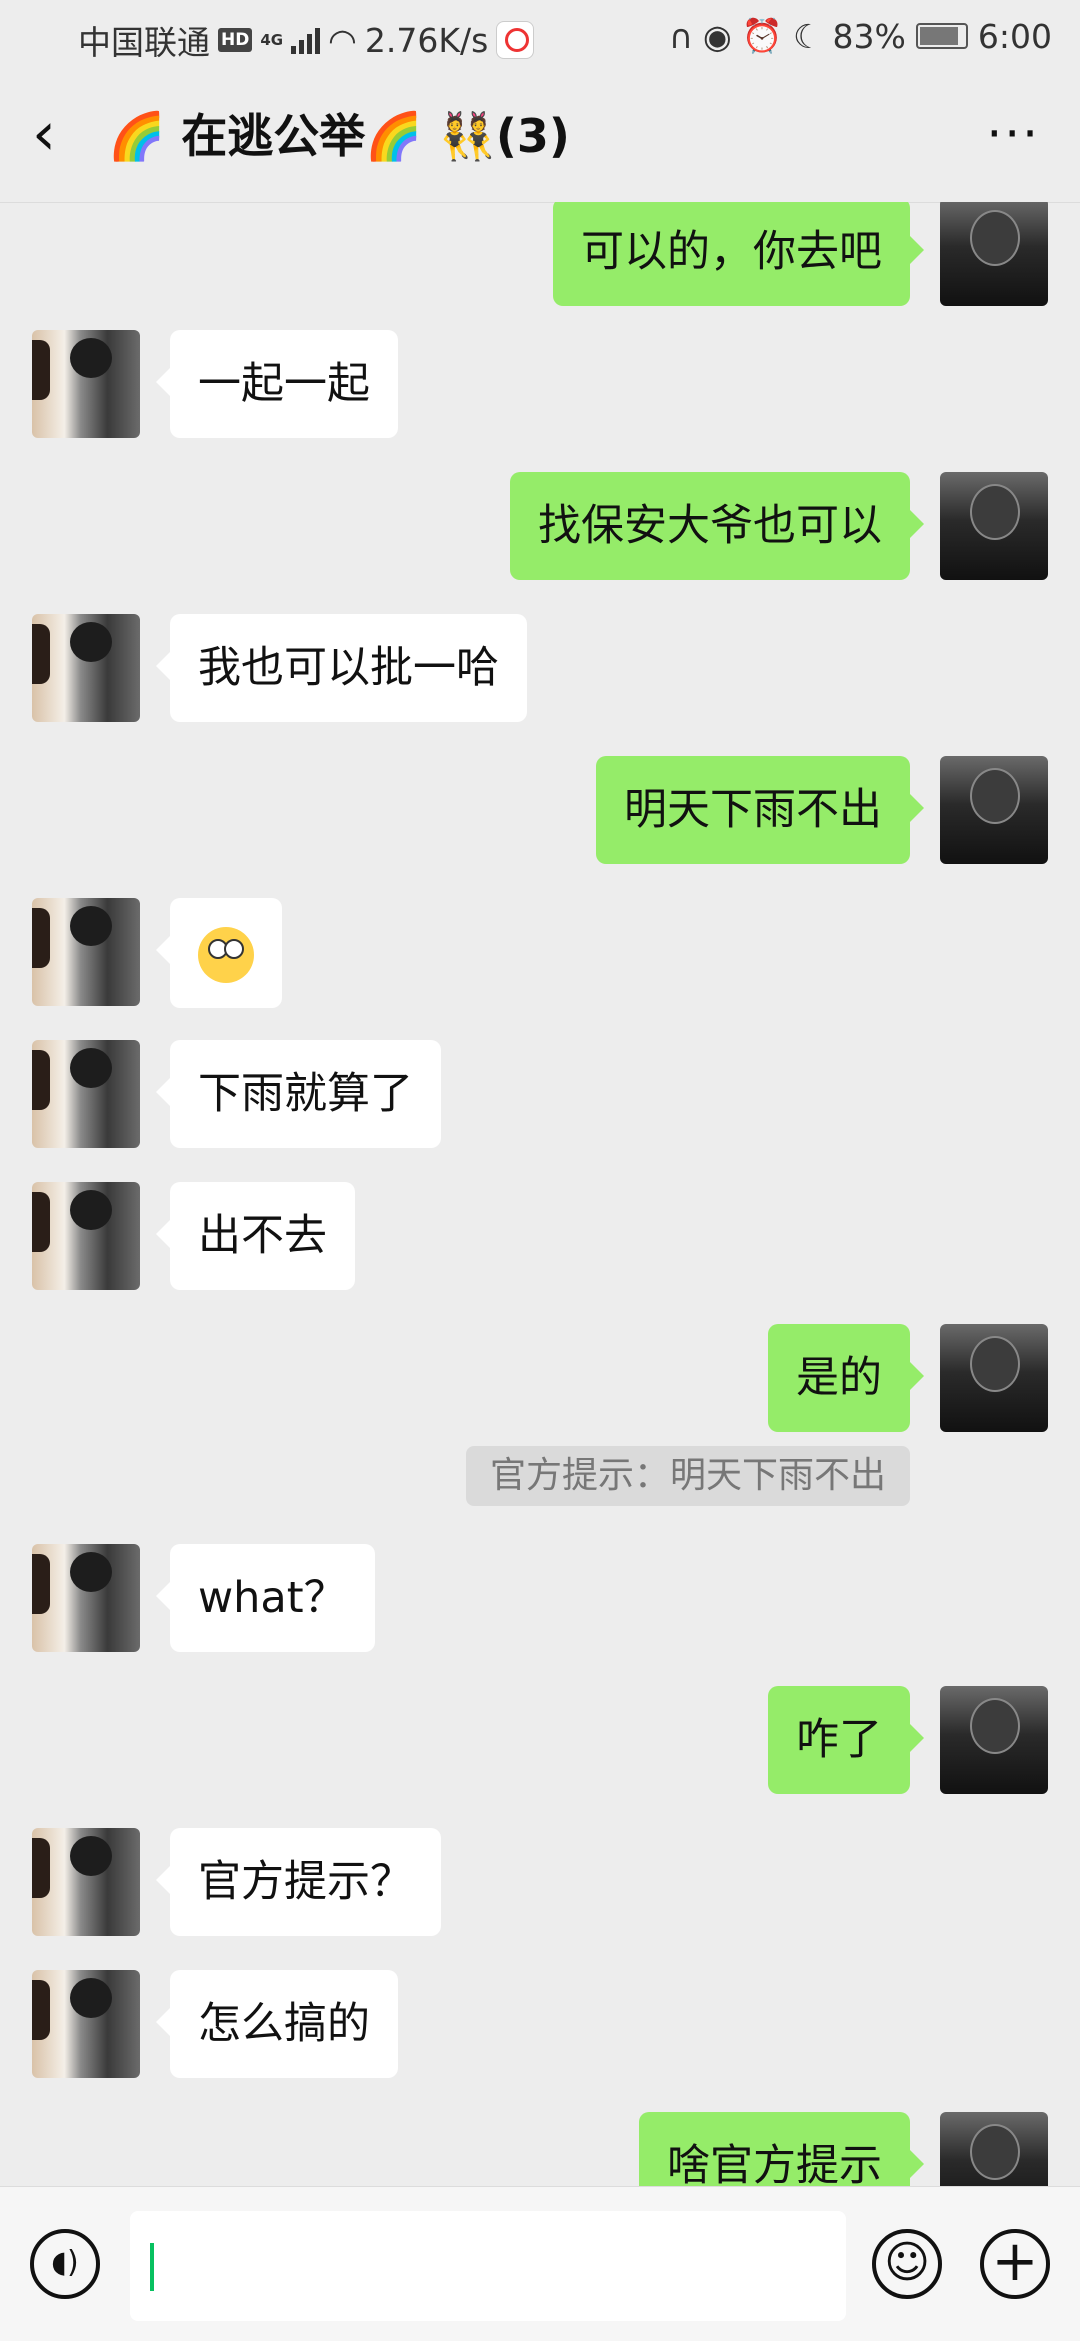 This screenshot has height=2341, width=1080. Describe the element at coordinates (515, 40) in the screenshot. I see `app-notification-icon` at that location.